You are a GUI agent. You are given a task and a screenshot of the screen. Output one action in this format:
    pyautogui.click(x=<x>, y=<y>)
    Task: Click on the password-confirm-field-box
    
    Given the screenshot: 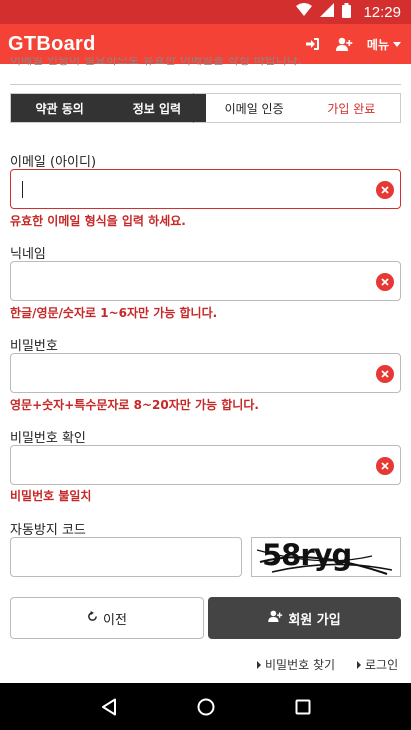 What is the action you would take?
    pyautogui.click(x=205, y=465)
    